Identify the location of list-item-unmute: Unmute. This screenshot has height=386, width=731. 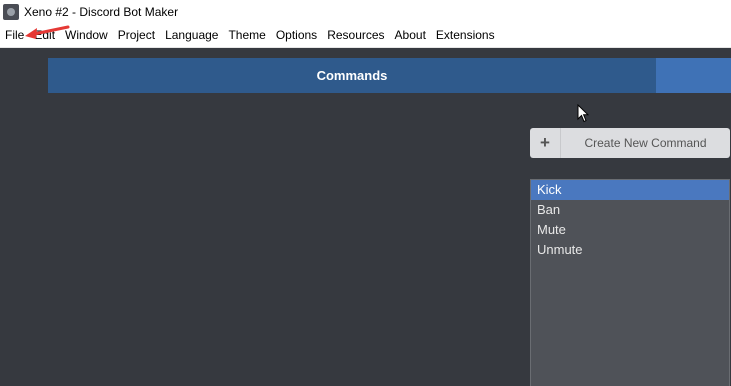
(630, 250).